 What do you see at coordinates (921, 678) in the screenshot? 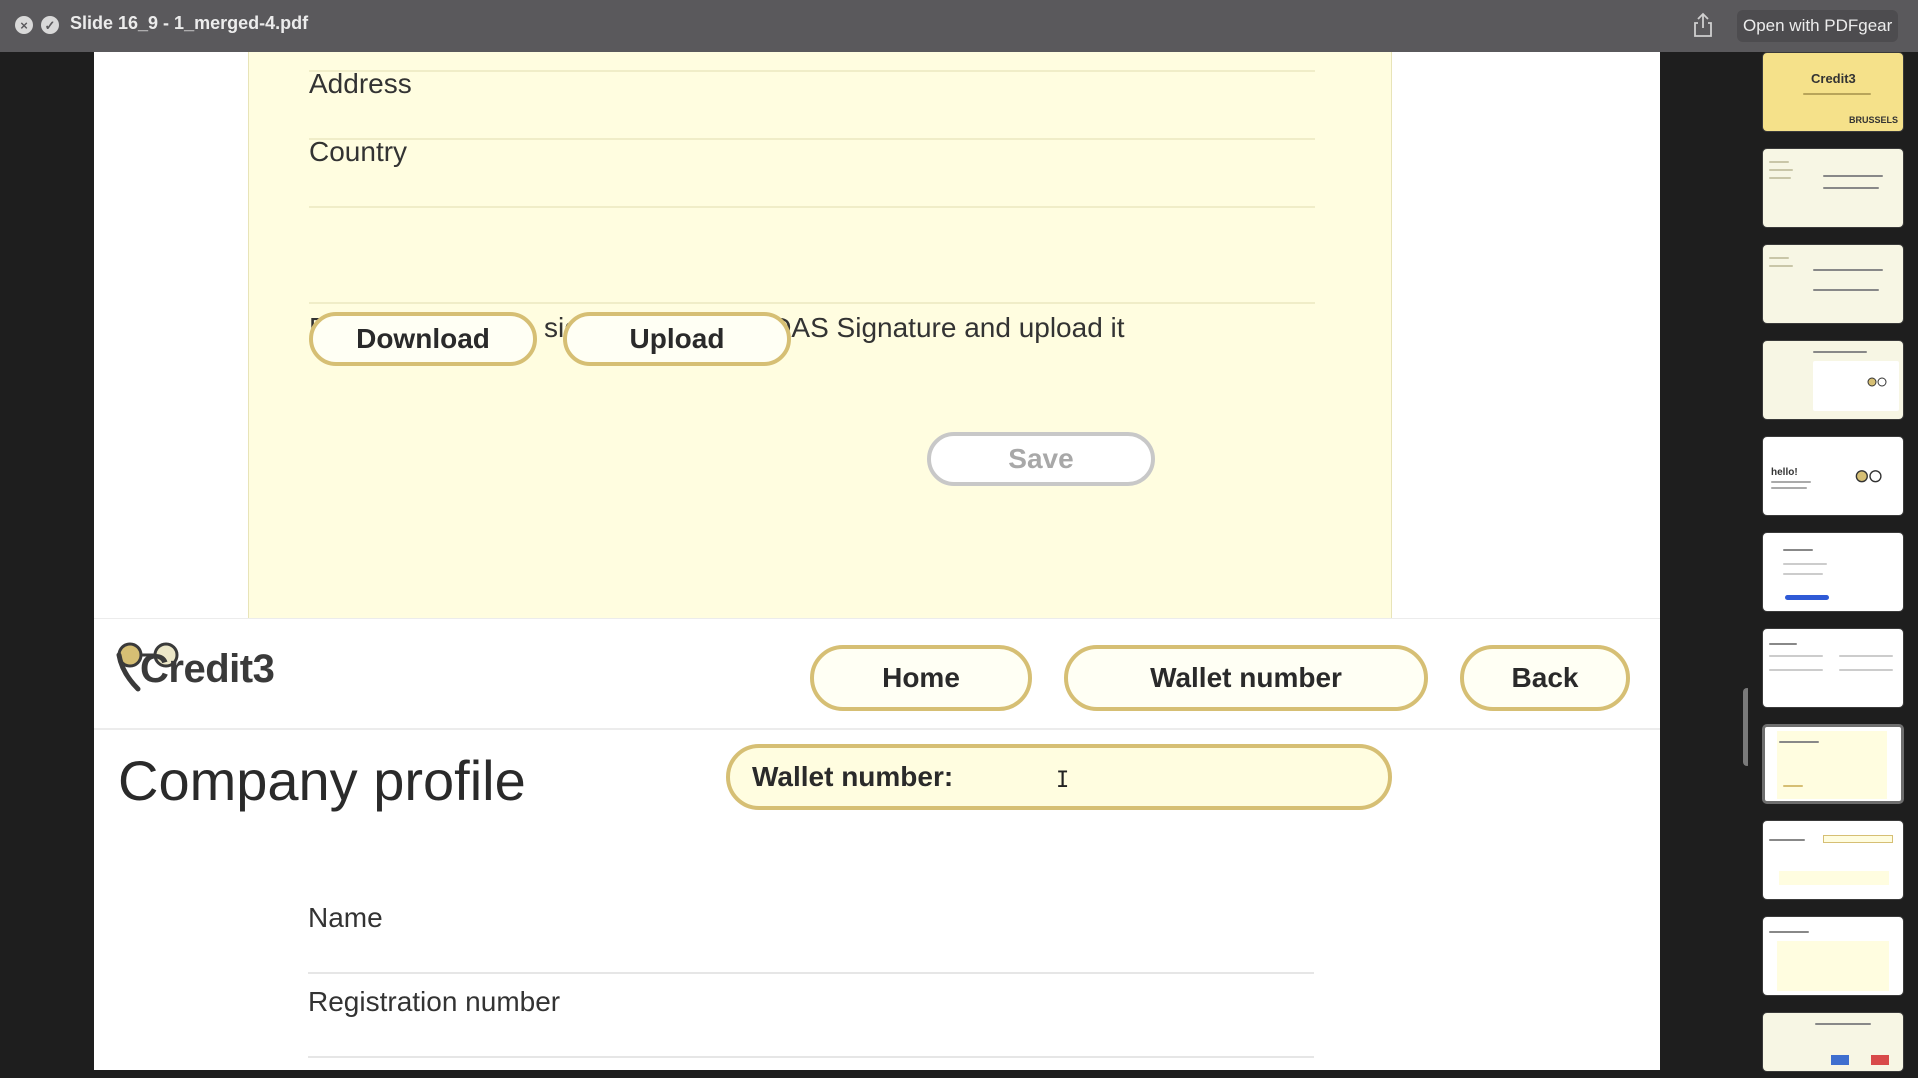
I see `home-button: Home` at bounding box center [921, 678].